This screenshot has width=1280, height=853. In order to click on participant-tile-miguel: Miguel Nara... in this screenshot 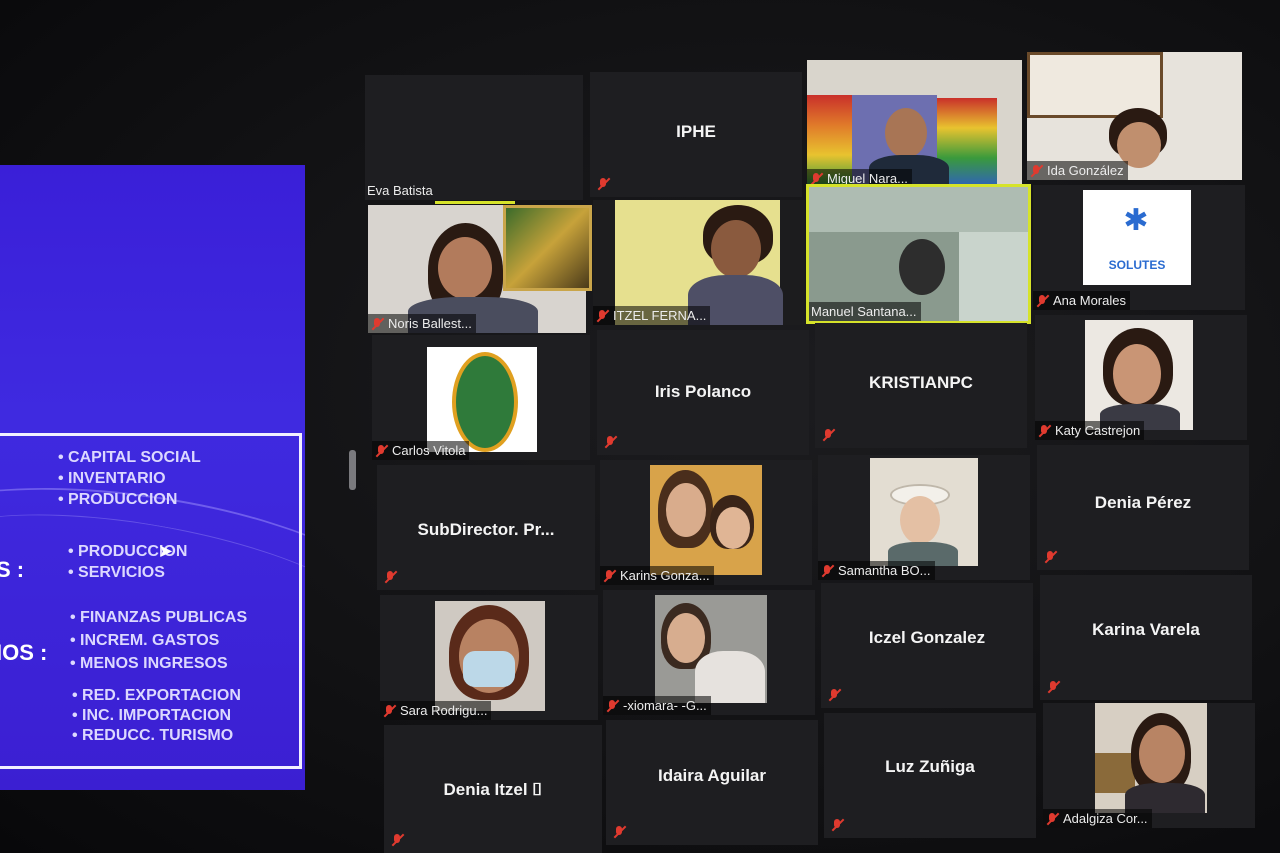, I will do `click(914, 124)`.